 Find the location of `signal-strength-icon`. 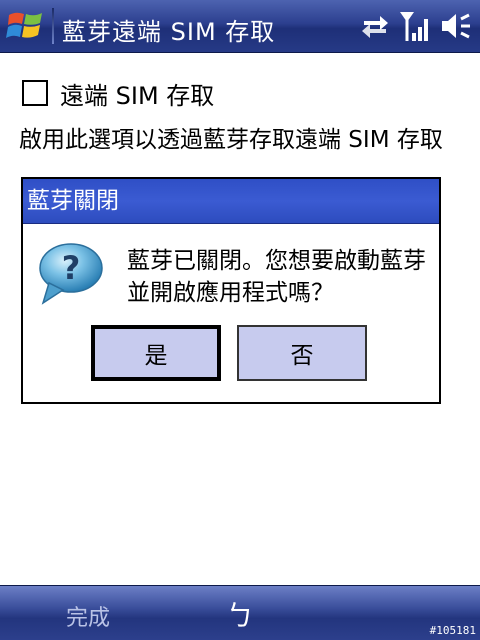

signal-strength-icon is located at coordinates (415, 26).